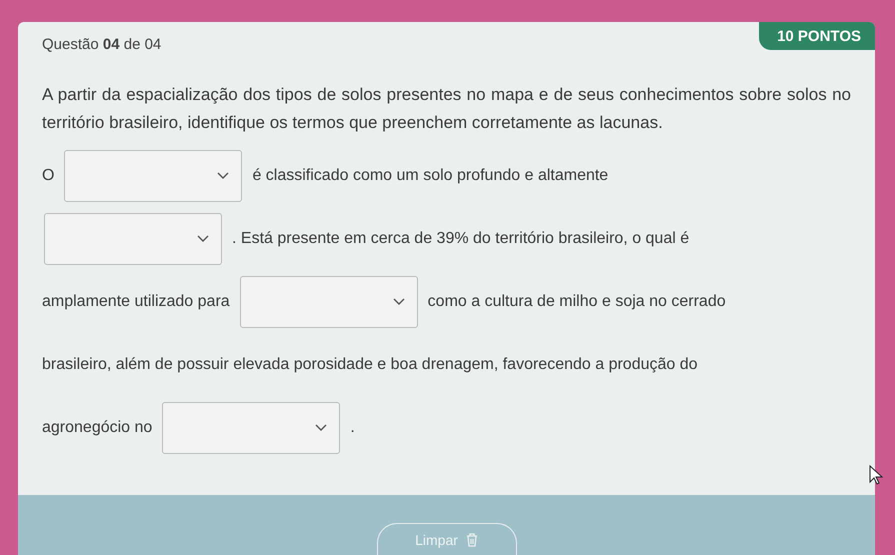  Describe the element at coordinates (817, 36) in the screenshot. I see `points-badge: 10 PONTOS` at that location.